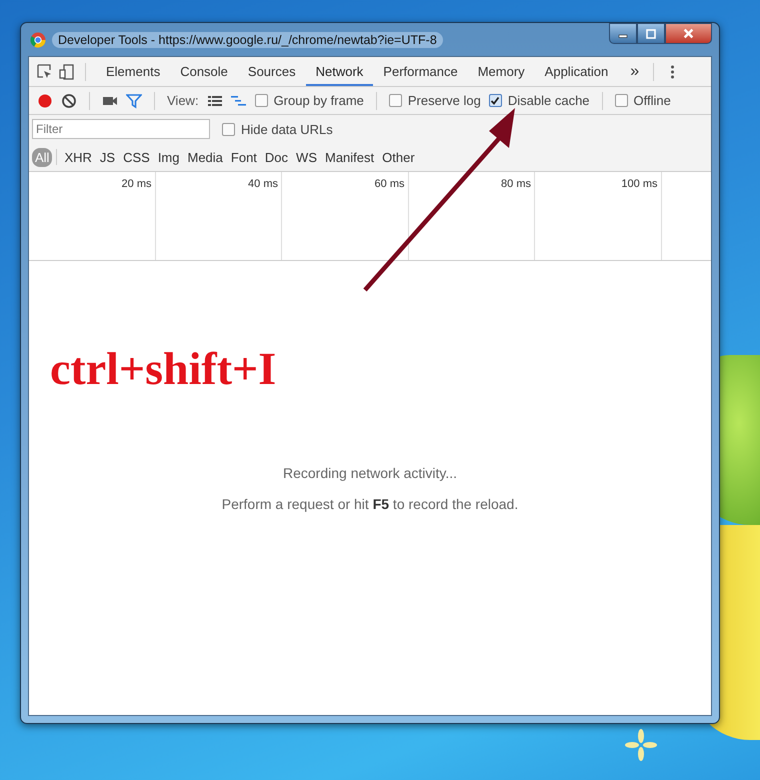 The image size is (760, 780). Describe the element at coordinates (78, 157) in the screenshot. I see `type-filter: XHR` at that location.